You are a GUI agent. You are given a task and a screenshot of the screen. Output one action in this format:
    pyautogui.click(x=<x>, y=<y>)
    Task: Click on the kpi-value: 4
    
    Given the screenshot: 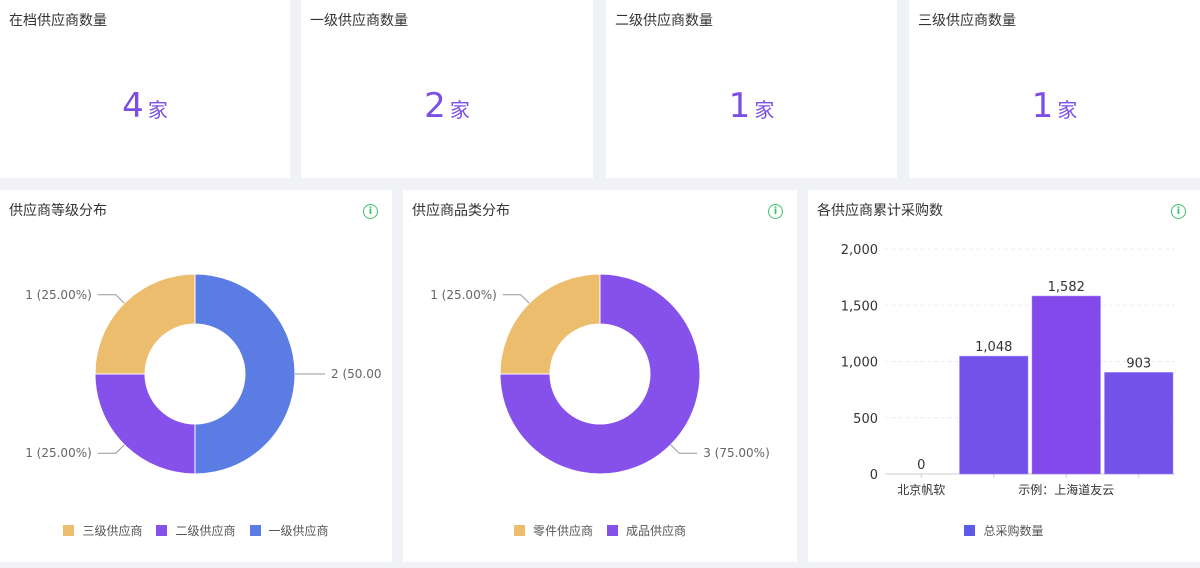 What is the action you would take?
    pyautogui.click(x=133, y=106)
    